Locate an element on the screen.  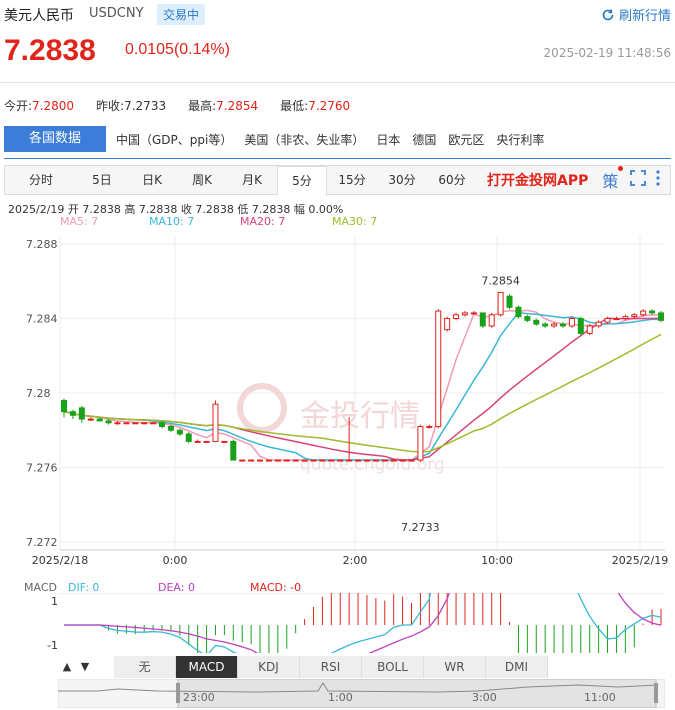
tab-5min: 5分 is located at coordinates (302, 180).